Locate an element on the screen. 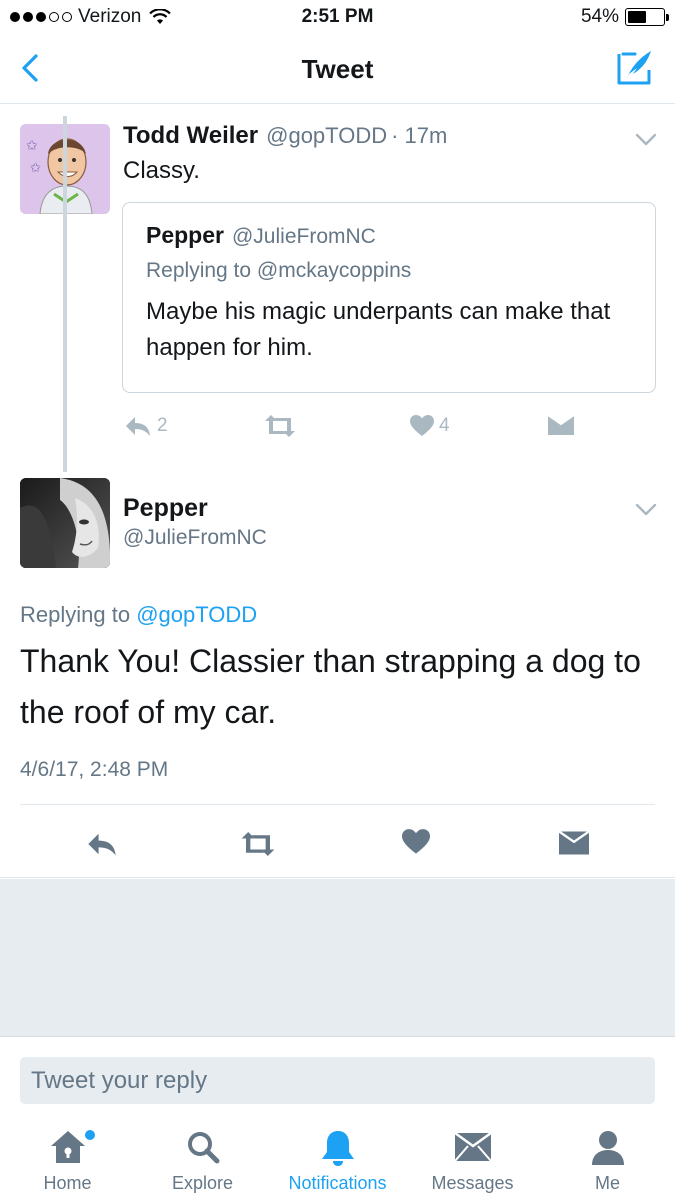 This screenshot has width=675, height=1200. replying-to-handle-link: @gopTODD is located at coordinates (196, 614).